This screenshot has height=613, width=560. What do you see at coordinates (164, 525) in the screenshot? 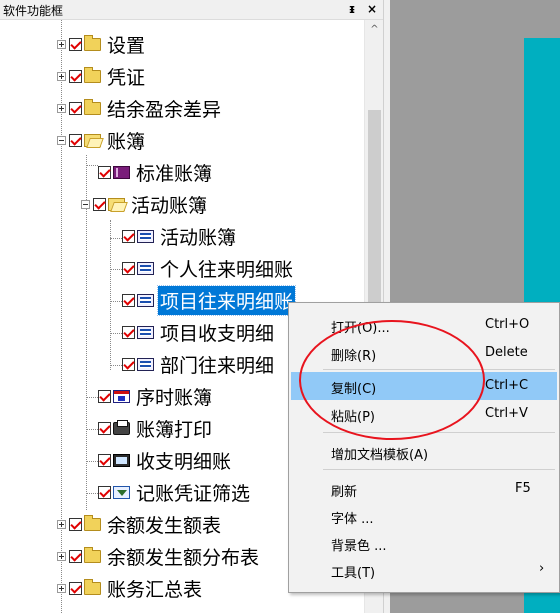
I see `tree-item-label: 余额发生额表` at bounding box center [164, 525].